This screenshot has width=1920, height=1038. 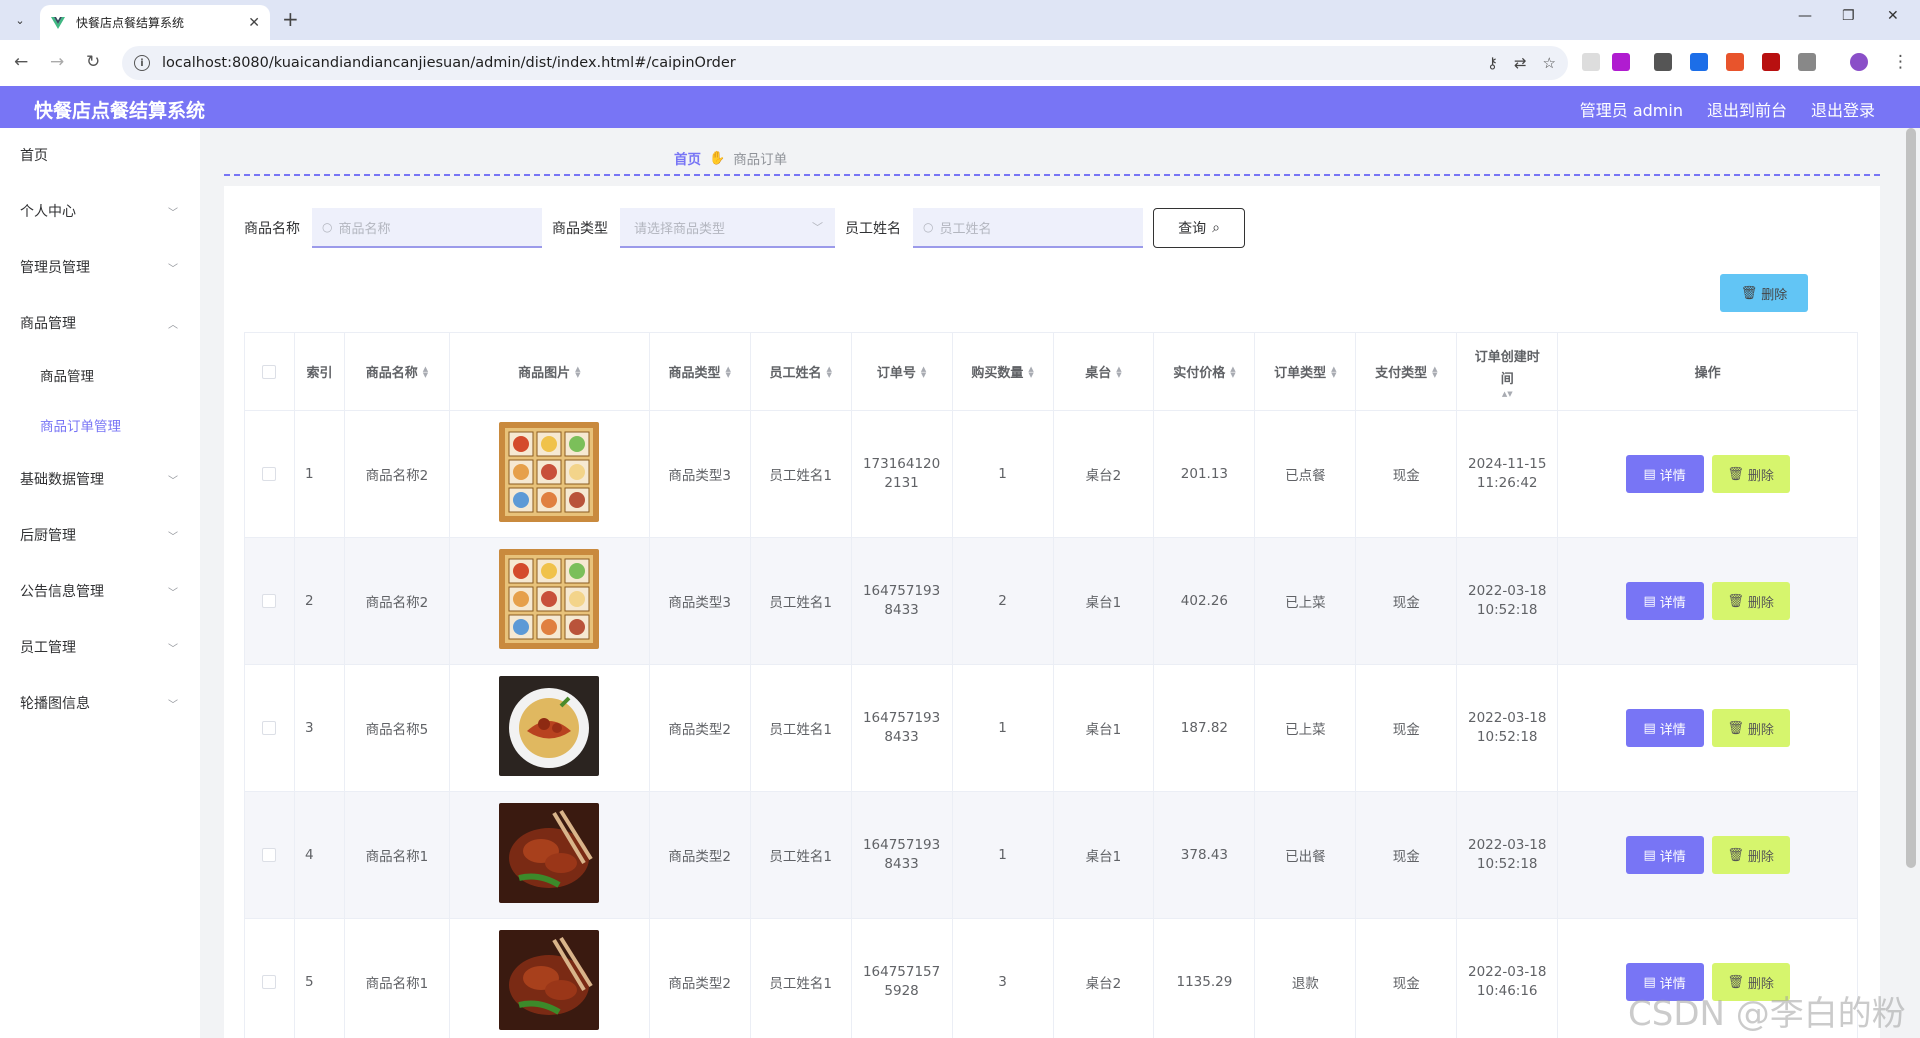 I want to click on minimize-icon: —, so click(x=1805, y=16).